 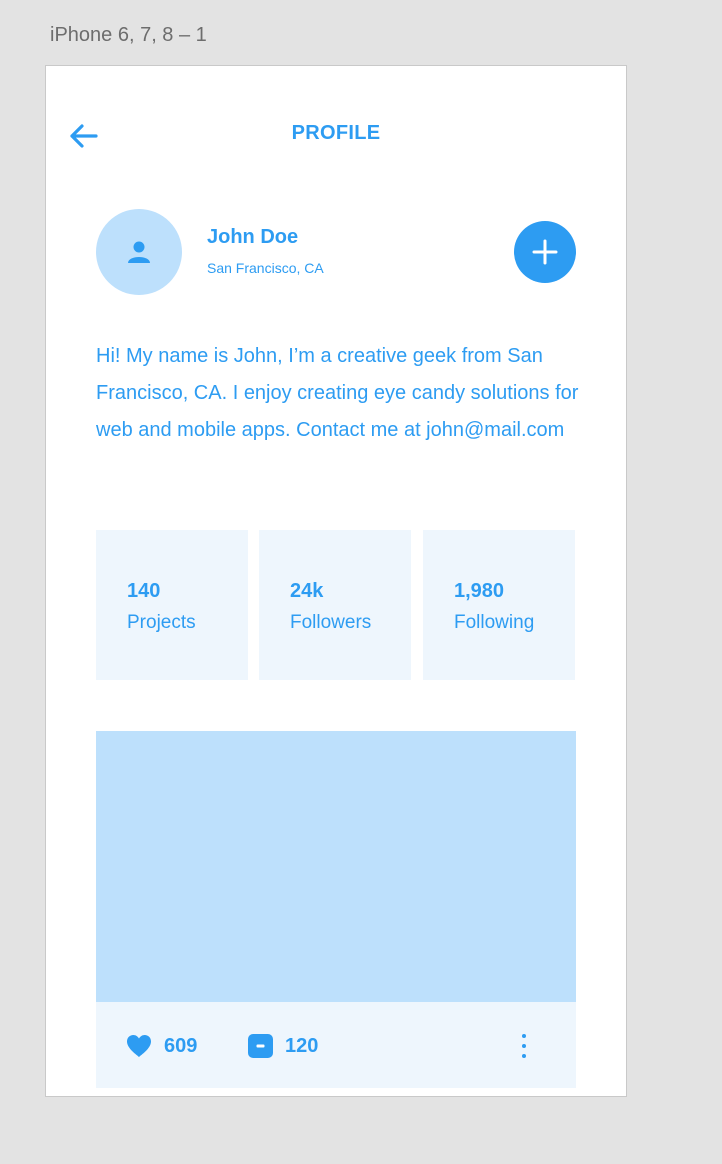 What do you see at coordinates (253, 237) in the screenshot?
I see `user-name: John Doe` at bounding box center [253, 237].